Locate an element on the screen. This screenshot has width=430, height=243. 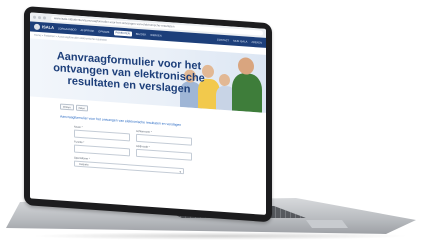
nav-item-werken: WERKEN is located at coordinates (155, 35).